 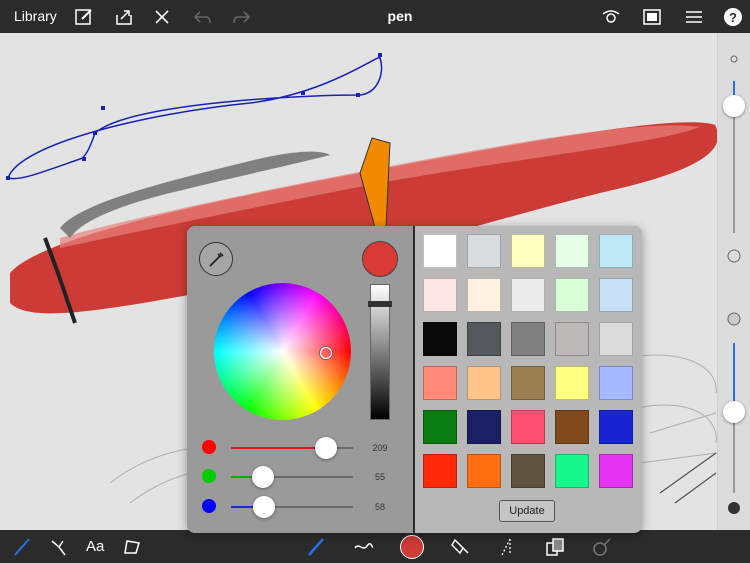 What do you see at coordinates (22, 547) in the screenshot?
I see `pencil-icon` at bounding box center [22, 547].